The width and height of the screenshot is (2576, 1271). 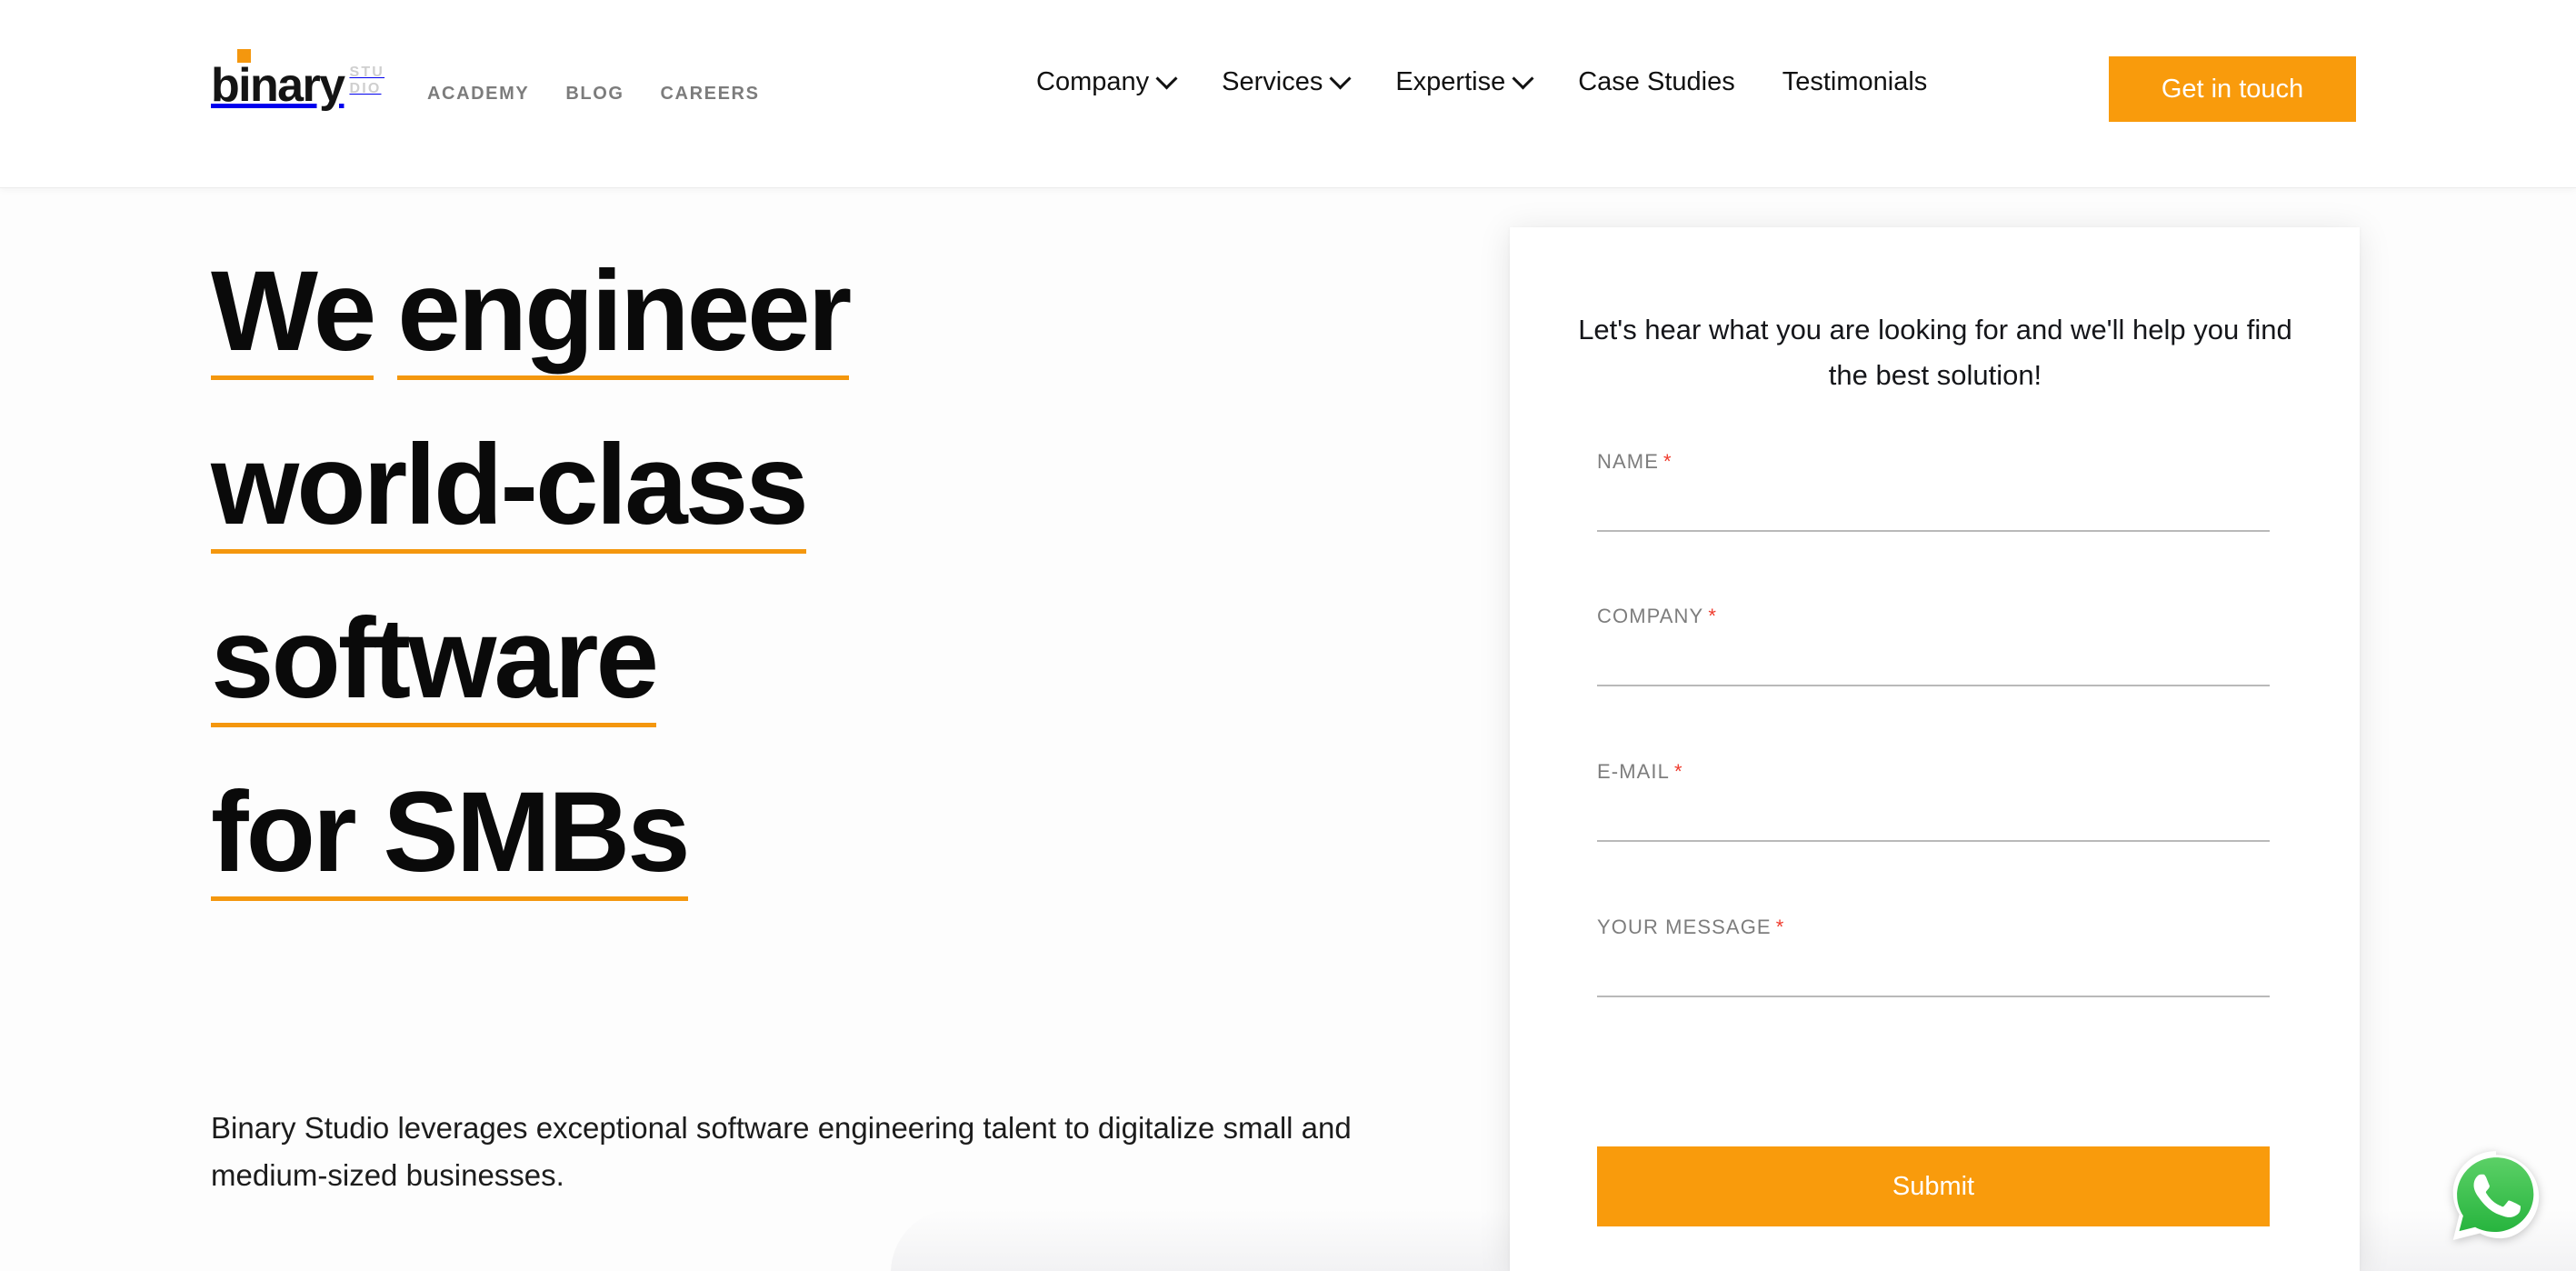 What do you see at coordinates (278, 85) in the screenshot?
I see `logo-text: binary` at bounding box center [278, 85].